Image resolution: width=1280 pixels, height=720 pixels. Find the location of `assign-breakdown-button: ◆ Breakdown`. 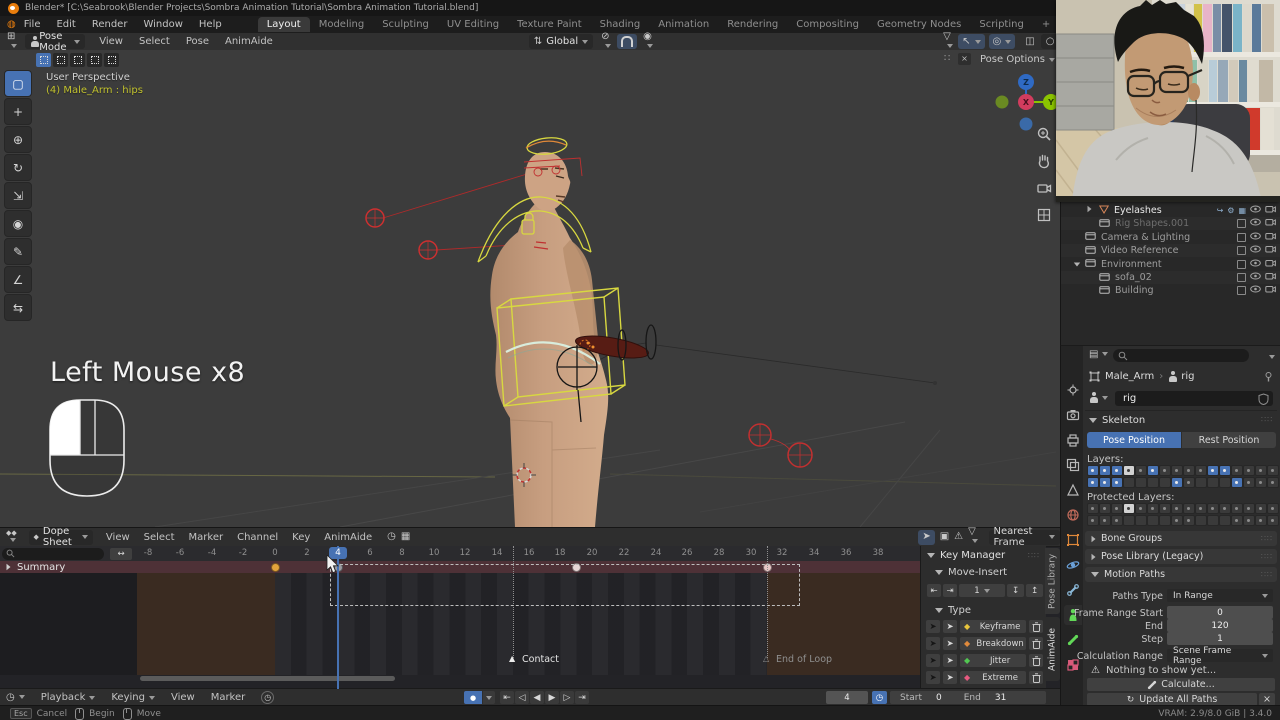

assign-breakdown-button: ◆ Breakdown is located at coordinates (993, 643).